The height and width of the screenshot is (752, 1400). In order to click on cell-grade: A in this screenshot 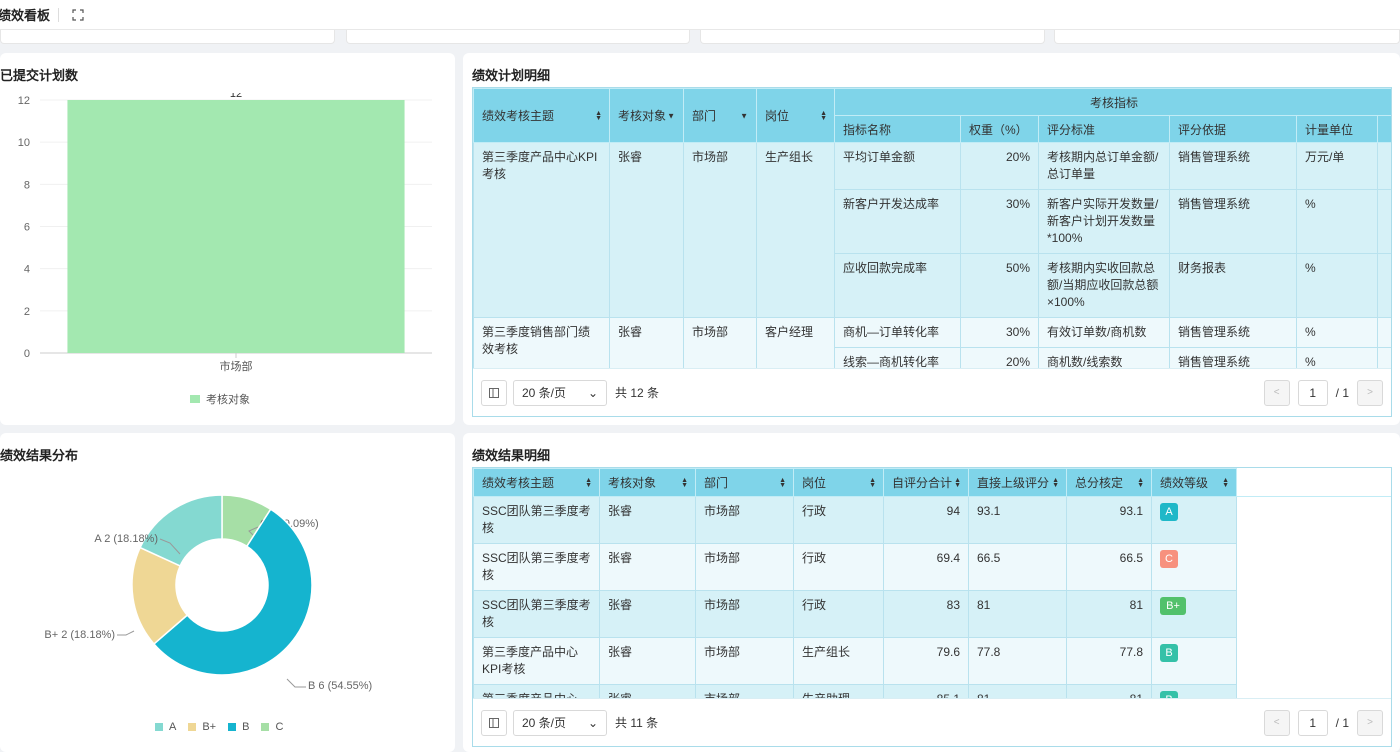, I will do `click(1194, 520)`.